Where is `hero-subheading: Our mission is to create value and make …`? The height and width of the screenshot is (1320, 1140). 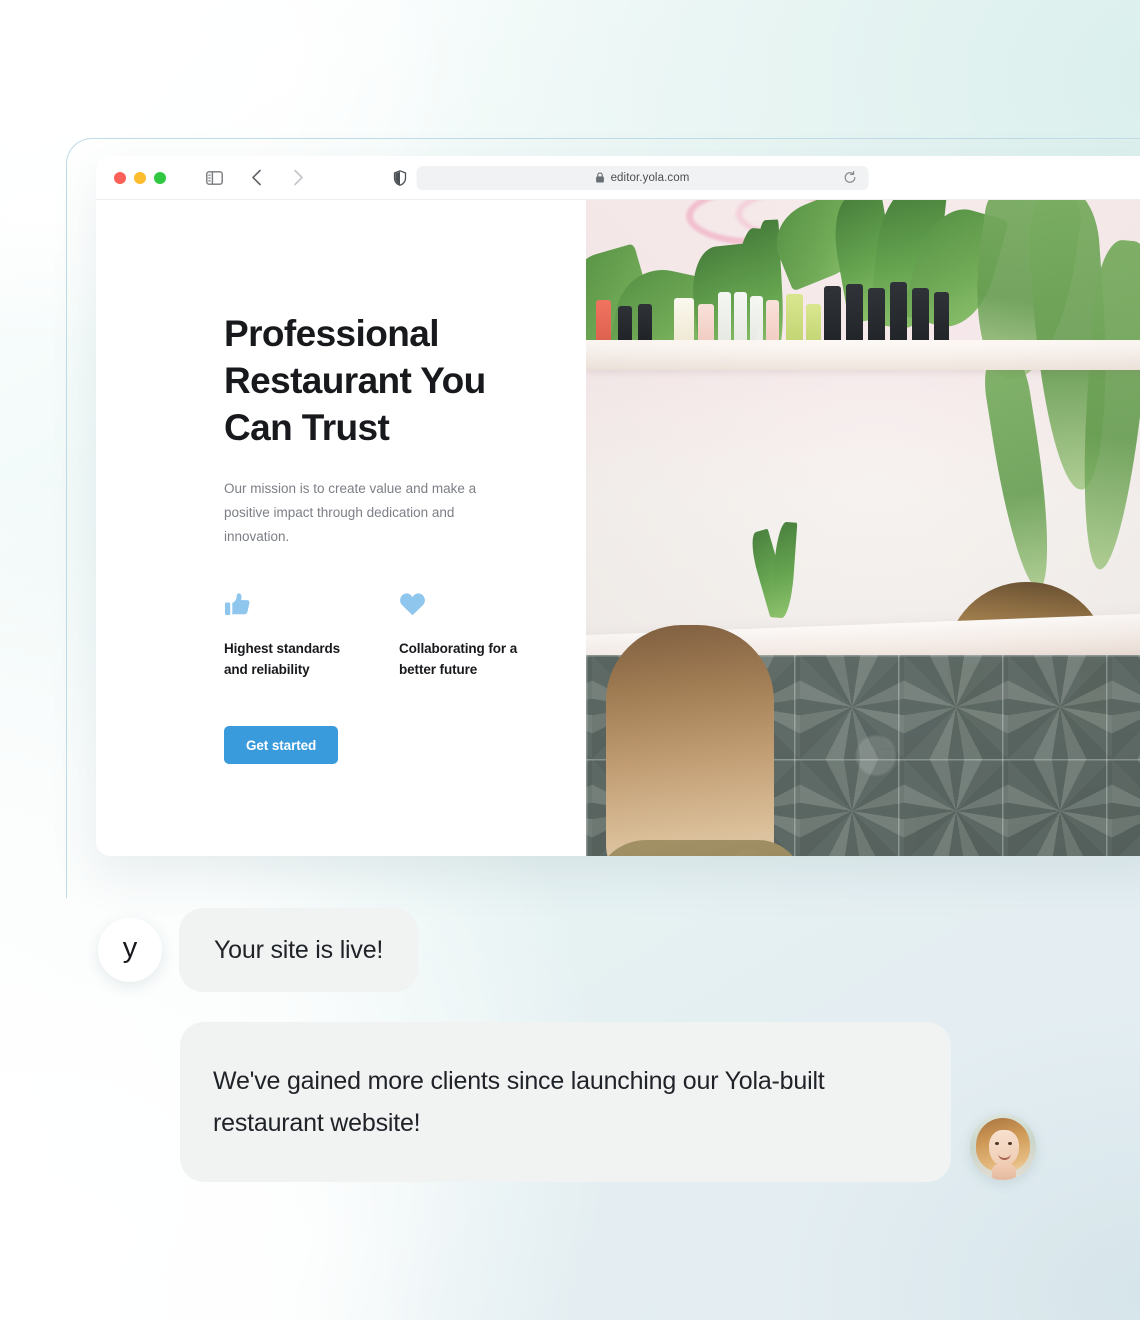 hero-subheading: Our mission is to create value and make … is located at coordinates (350, 512).